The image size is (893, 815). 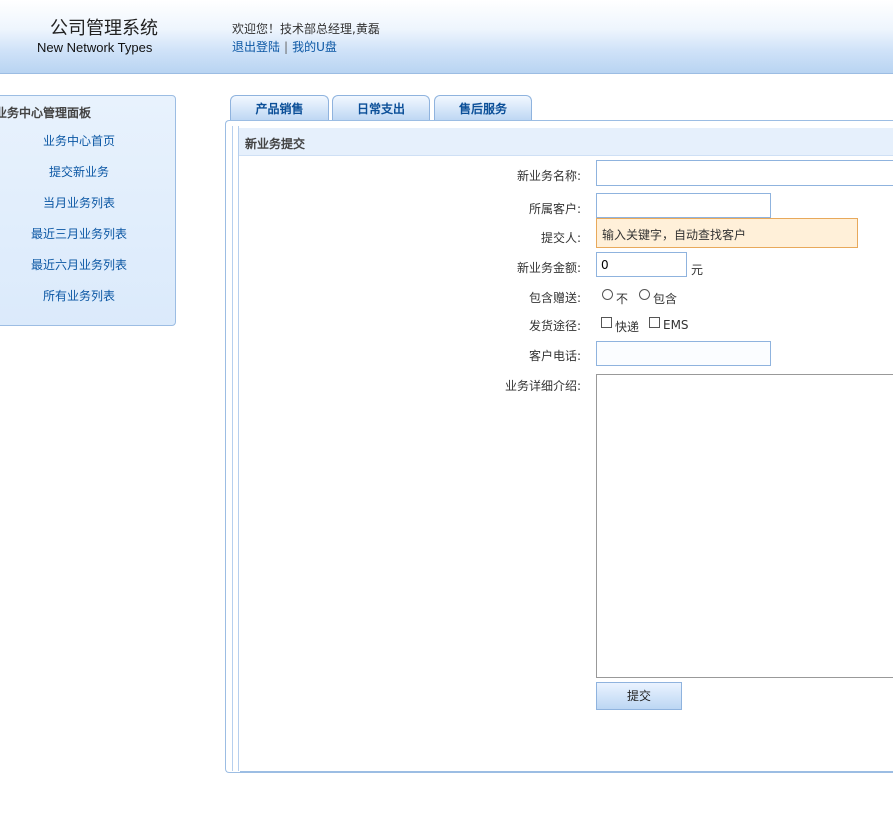 What do you see at coordinates (81, 202) in the screenshot?
I see `sidebar-item-this-month: 当月业务列表` at bounding box center [81, 202].